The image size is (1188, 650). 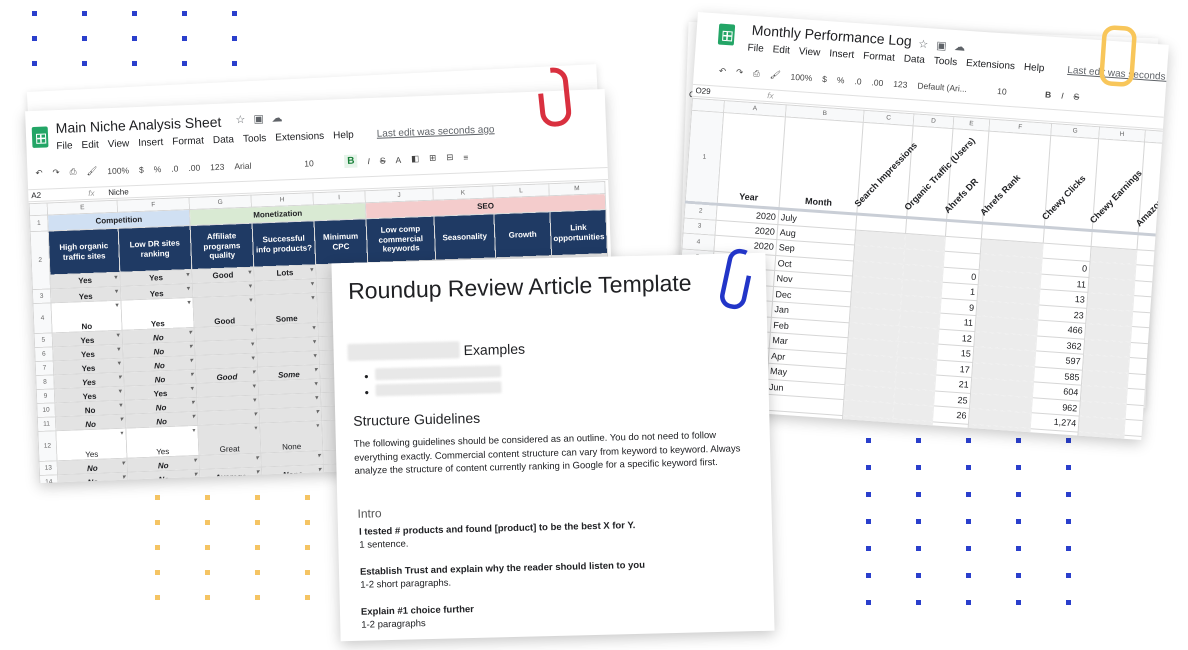 I want to click on formula-input: Niche, so click(x=118, y=192).